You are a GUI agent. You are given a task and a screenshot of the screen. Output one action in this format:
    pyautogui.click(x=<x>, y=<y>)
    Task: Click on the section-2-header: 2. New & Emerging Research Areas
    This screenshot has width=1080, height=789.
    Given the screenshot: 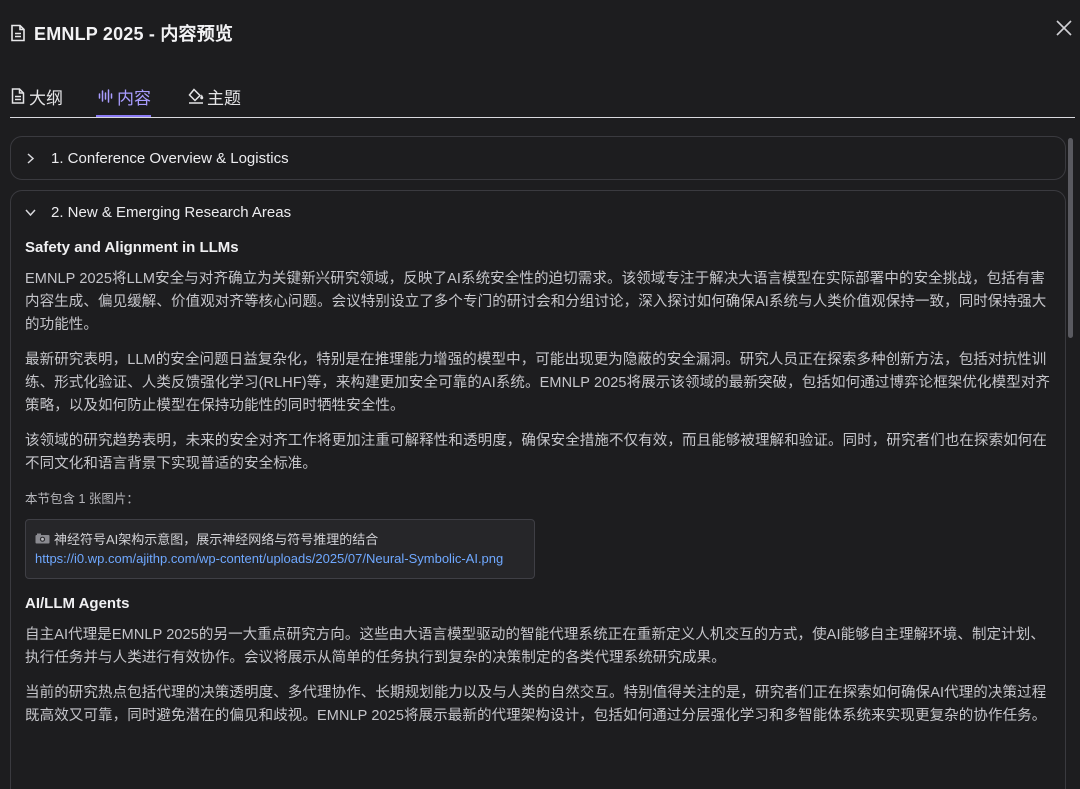 What is the action you would take?
    pyautogui.click(x=538, y=212)
    